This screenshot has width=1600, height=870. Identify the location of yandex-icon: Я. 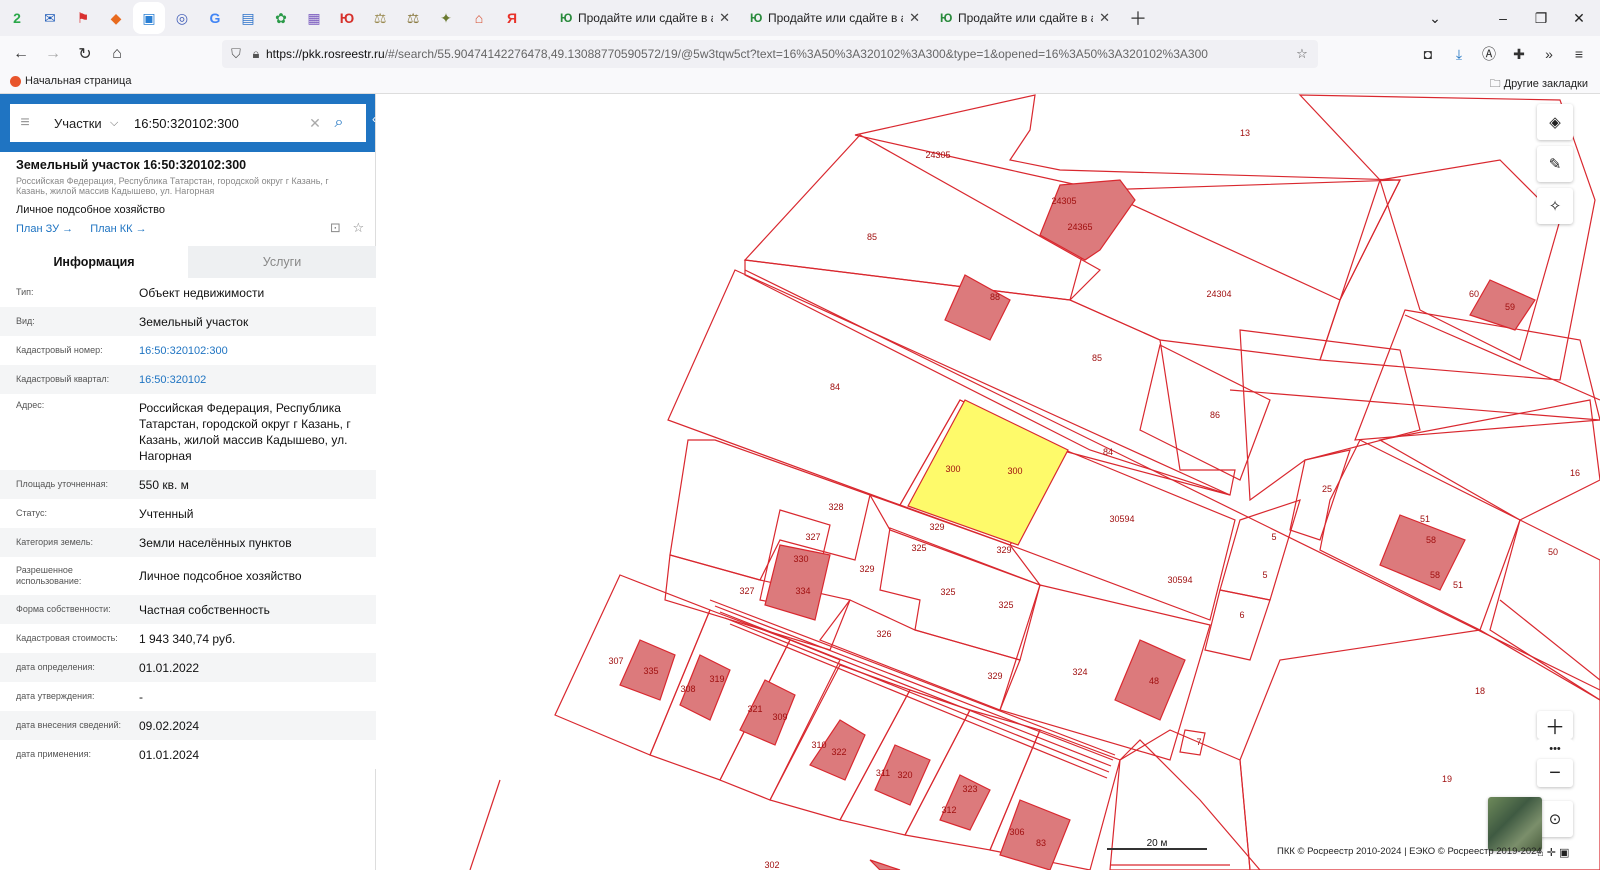
(512, 18).